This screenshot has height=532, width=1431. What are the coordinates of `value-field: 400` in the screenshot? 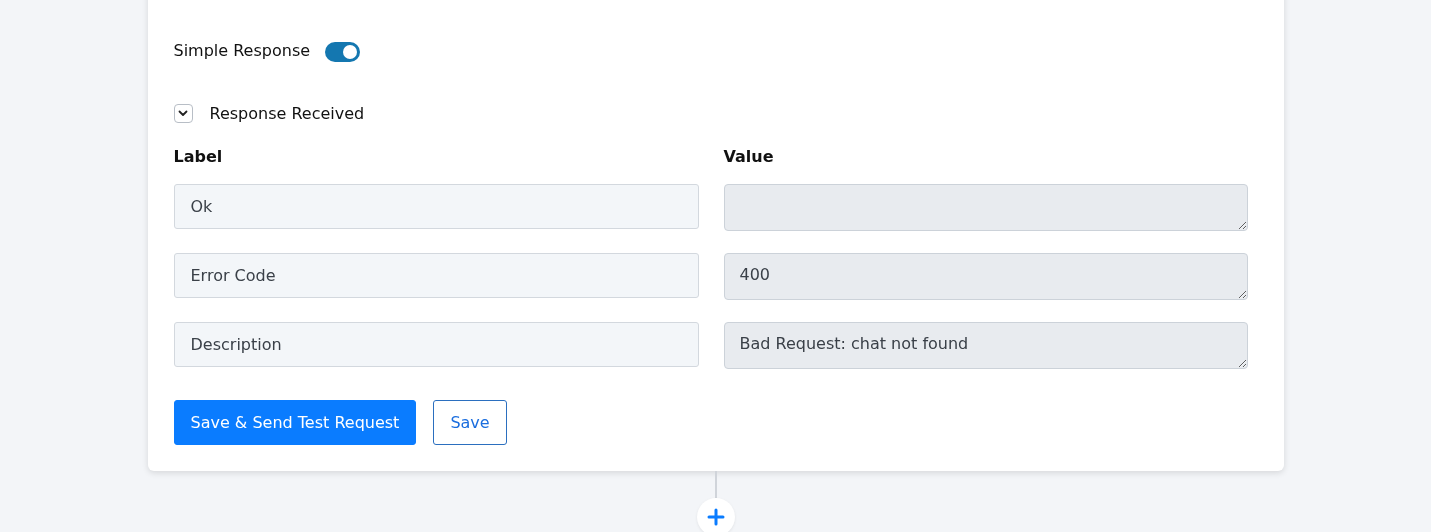 It's located at (985, 276).